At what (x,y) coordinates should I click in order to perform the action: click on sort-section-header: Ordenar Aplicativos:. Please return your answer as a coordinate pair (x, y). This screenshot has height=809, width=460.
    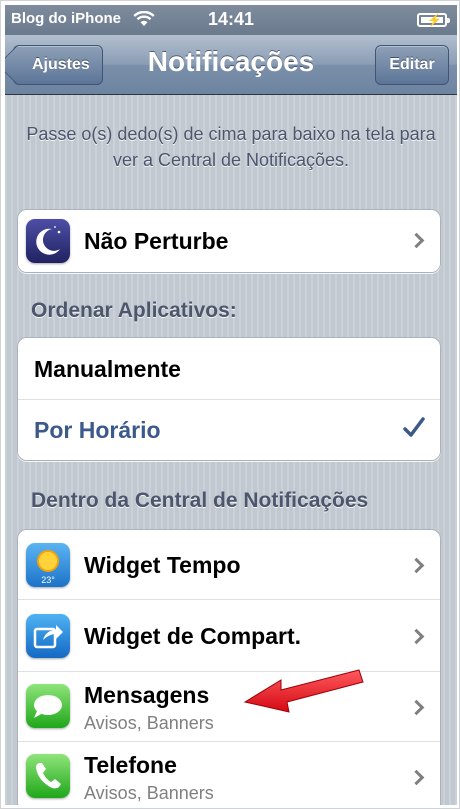
    Looking at the image, I should click on (134, 310).